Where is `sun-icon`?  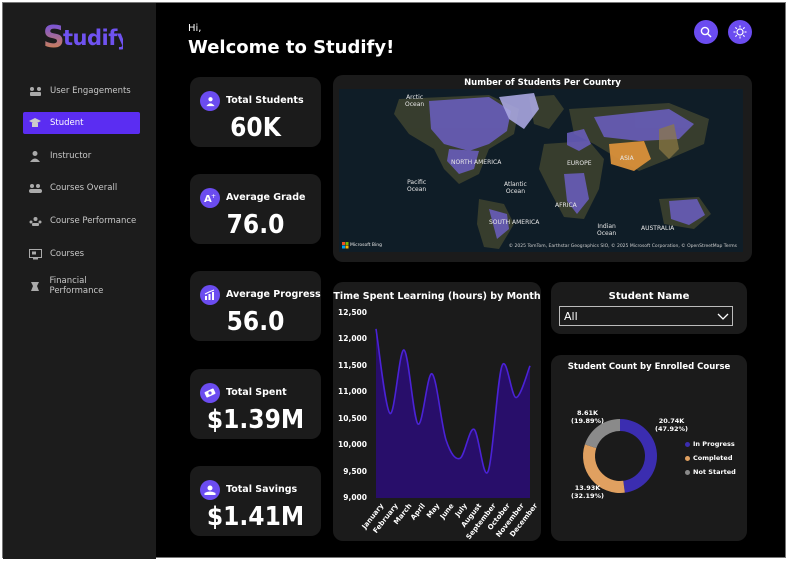 sun-icon is located at coordinates (740, 32).